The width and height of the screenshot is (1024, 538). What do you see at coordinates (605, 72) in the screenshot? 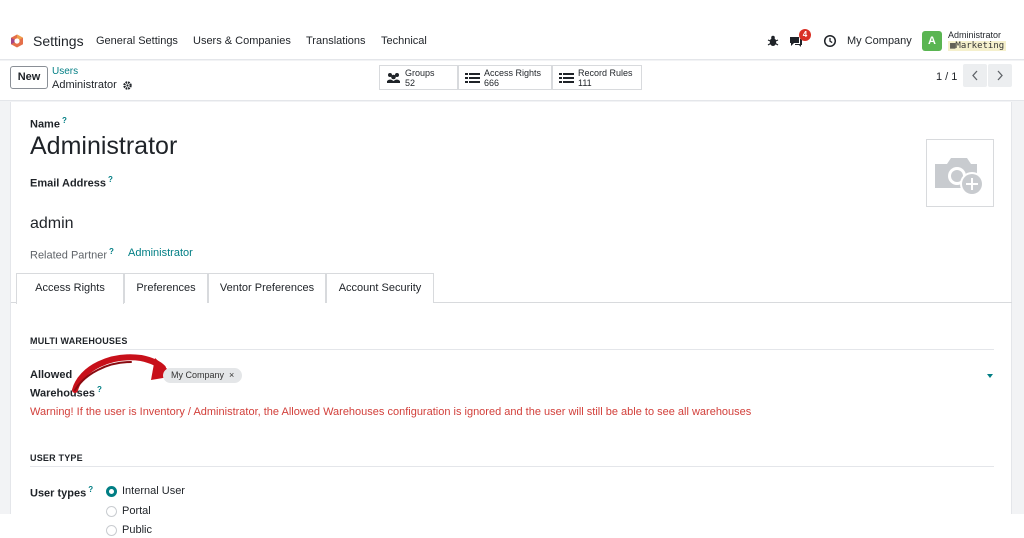
I see `smart-button-label: Record Rules` at bounding box center [605, 72].